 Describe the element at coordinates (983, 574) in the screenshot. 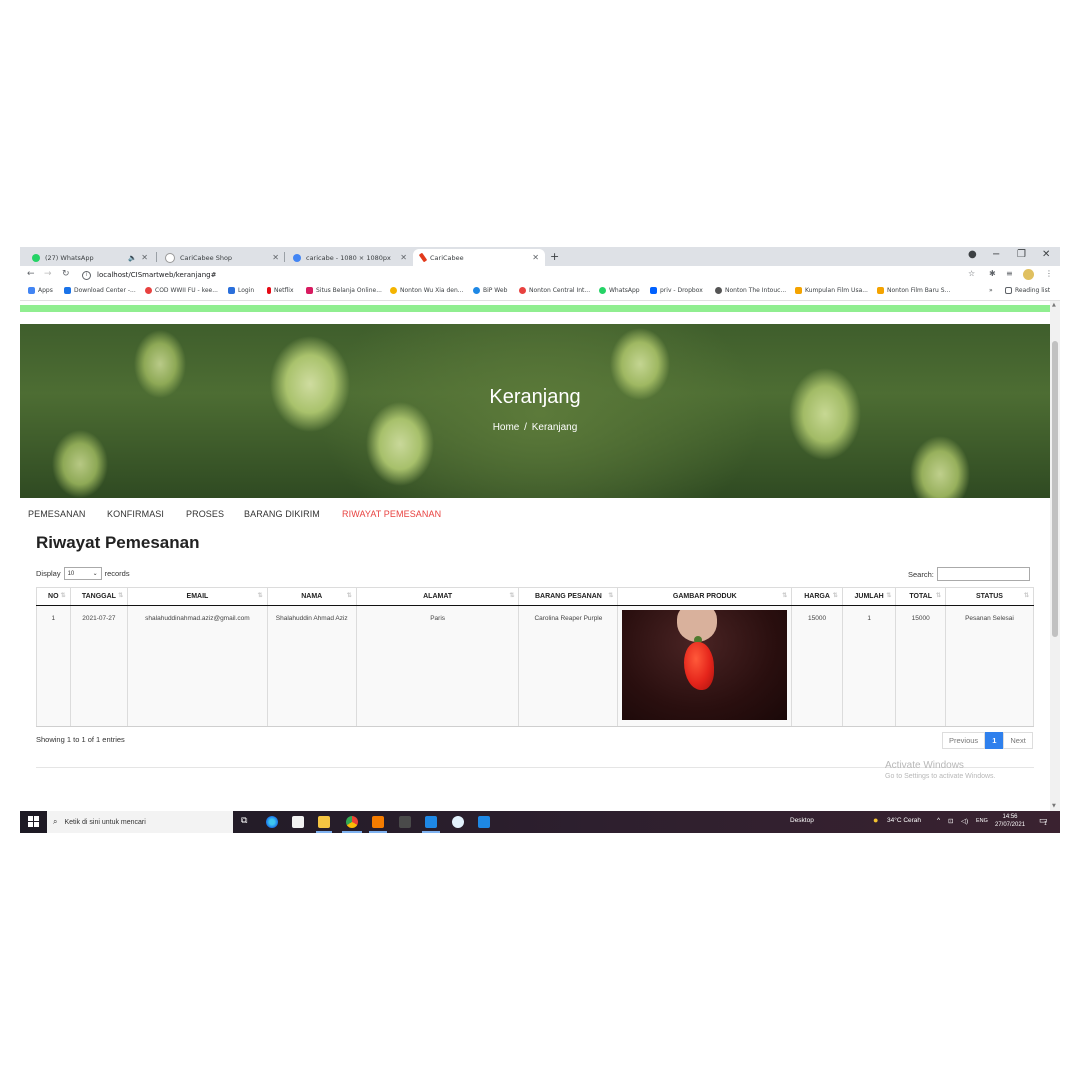

I see `search-input` at that location.